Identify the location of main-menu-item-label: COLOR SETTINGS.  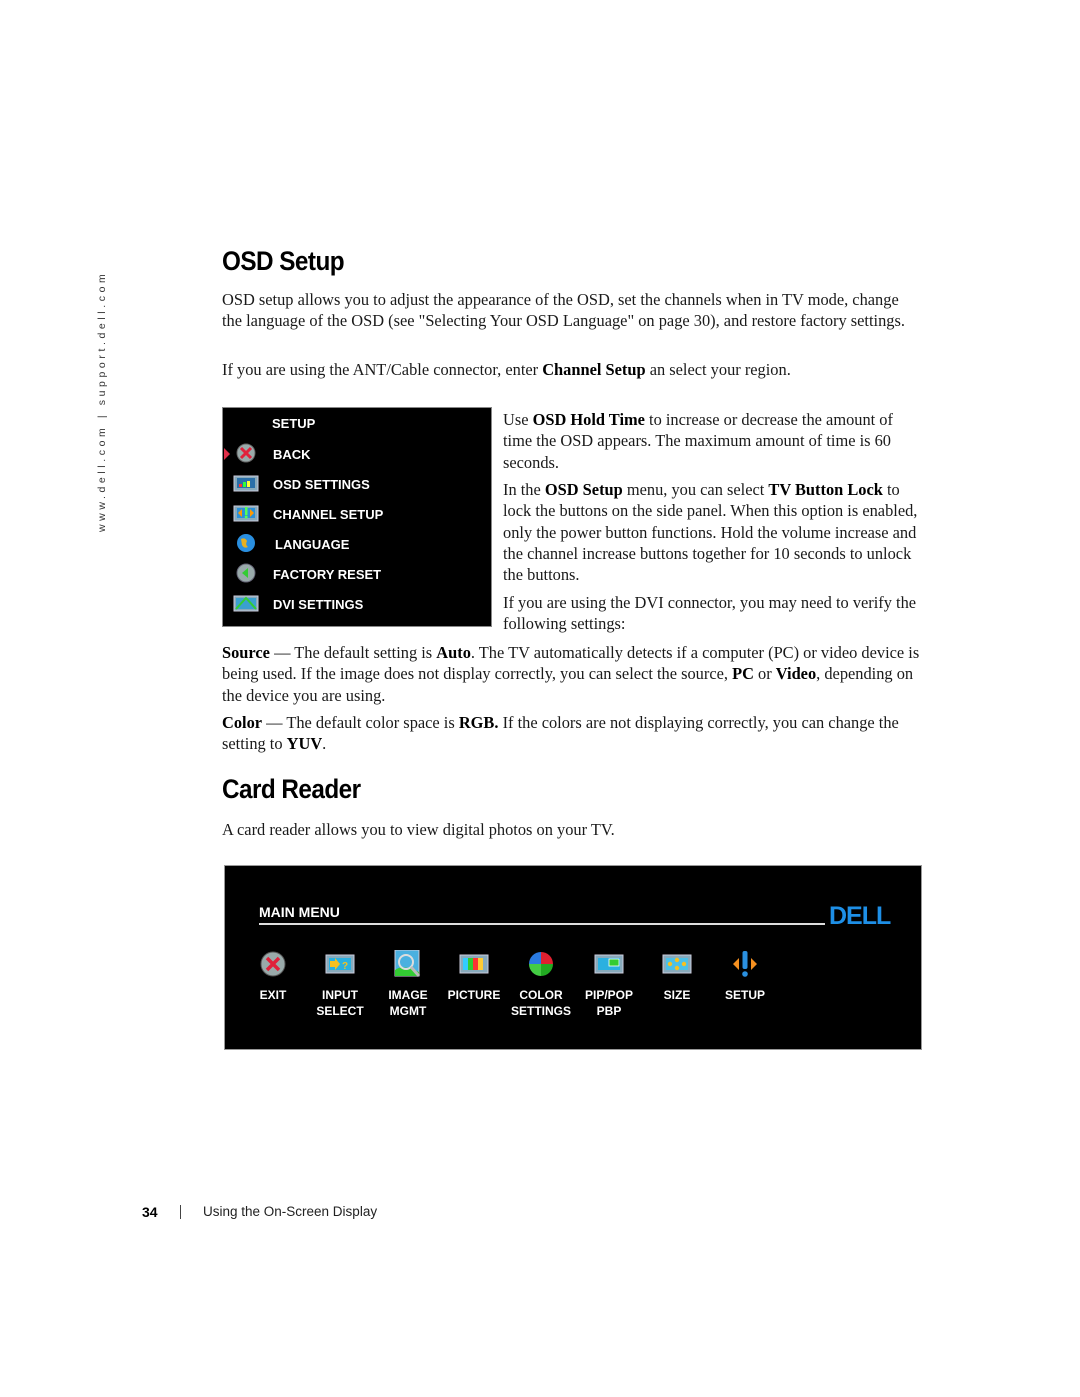
(540, 1003).